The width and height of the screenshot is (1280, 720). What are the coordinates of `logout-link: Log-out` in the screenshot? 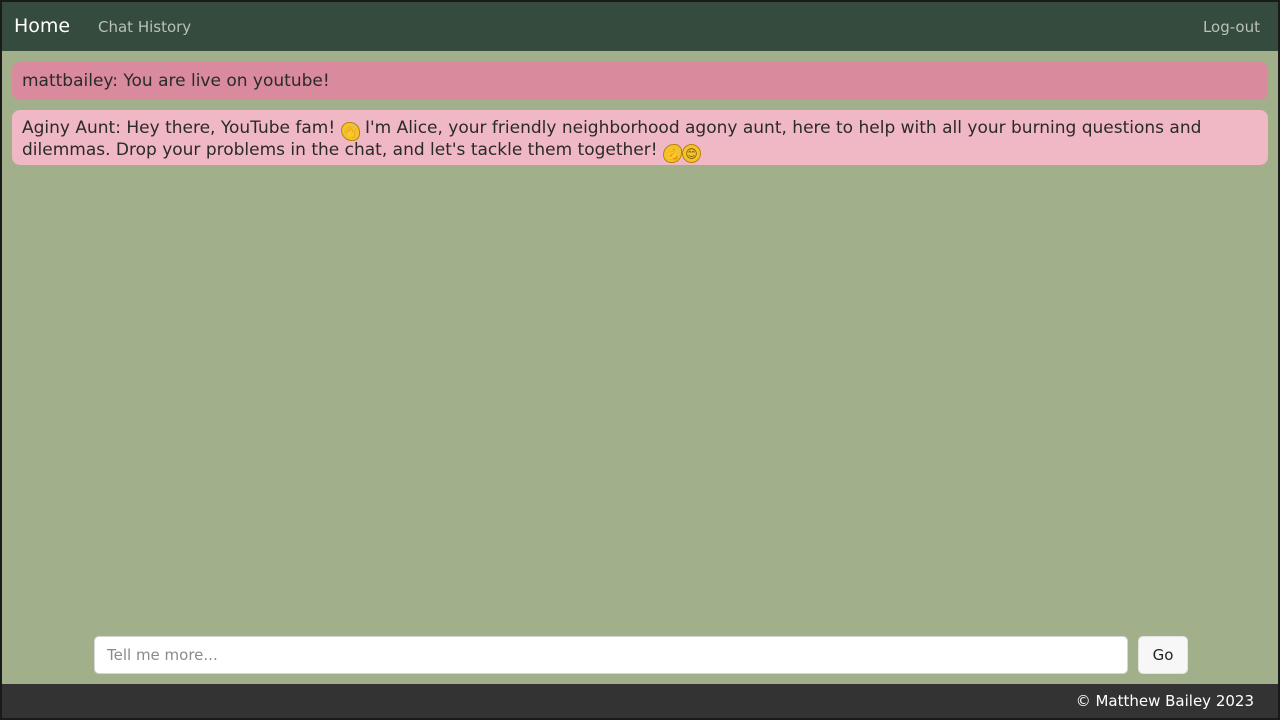 It's located at (1231, 27).